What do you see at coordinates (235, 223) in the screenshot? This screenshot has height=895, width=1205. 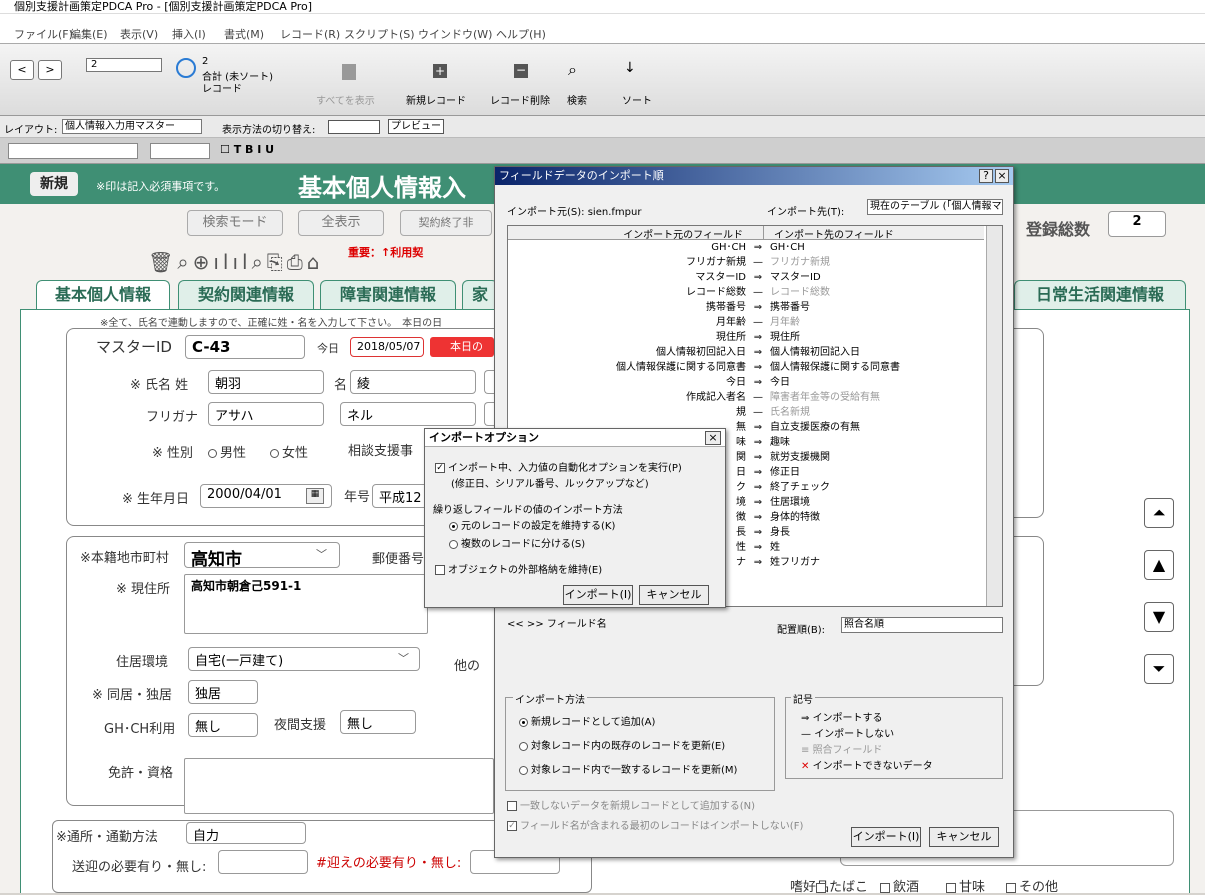 I see `search-mode-button: 検索モード` at bounding box center [235, 223].